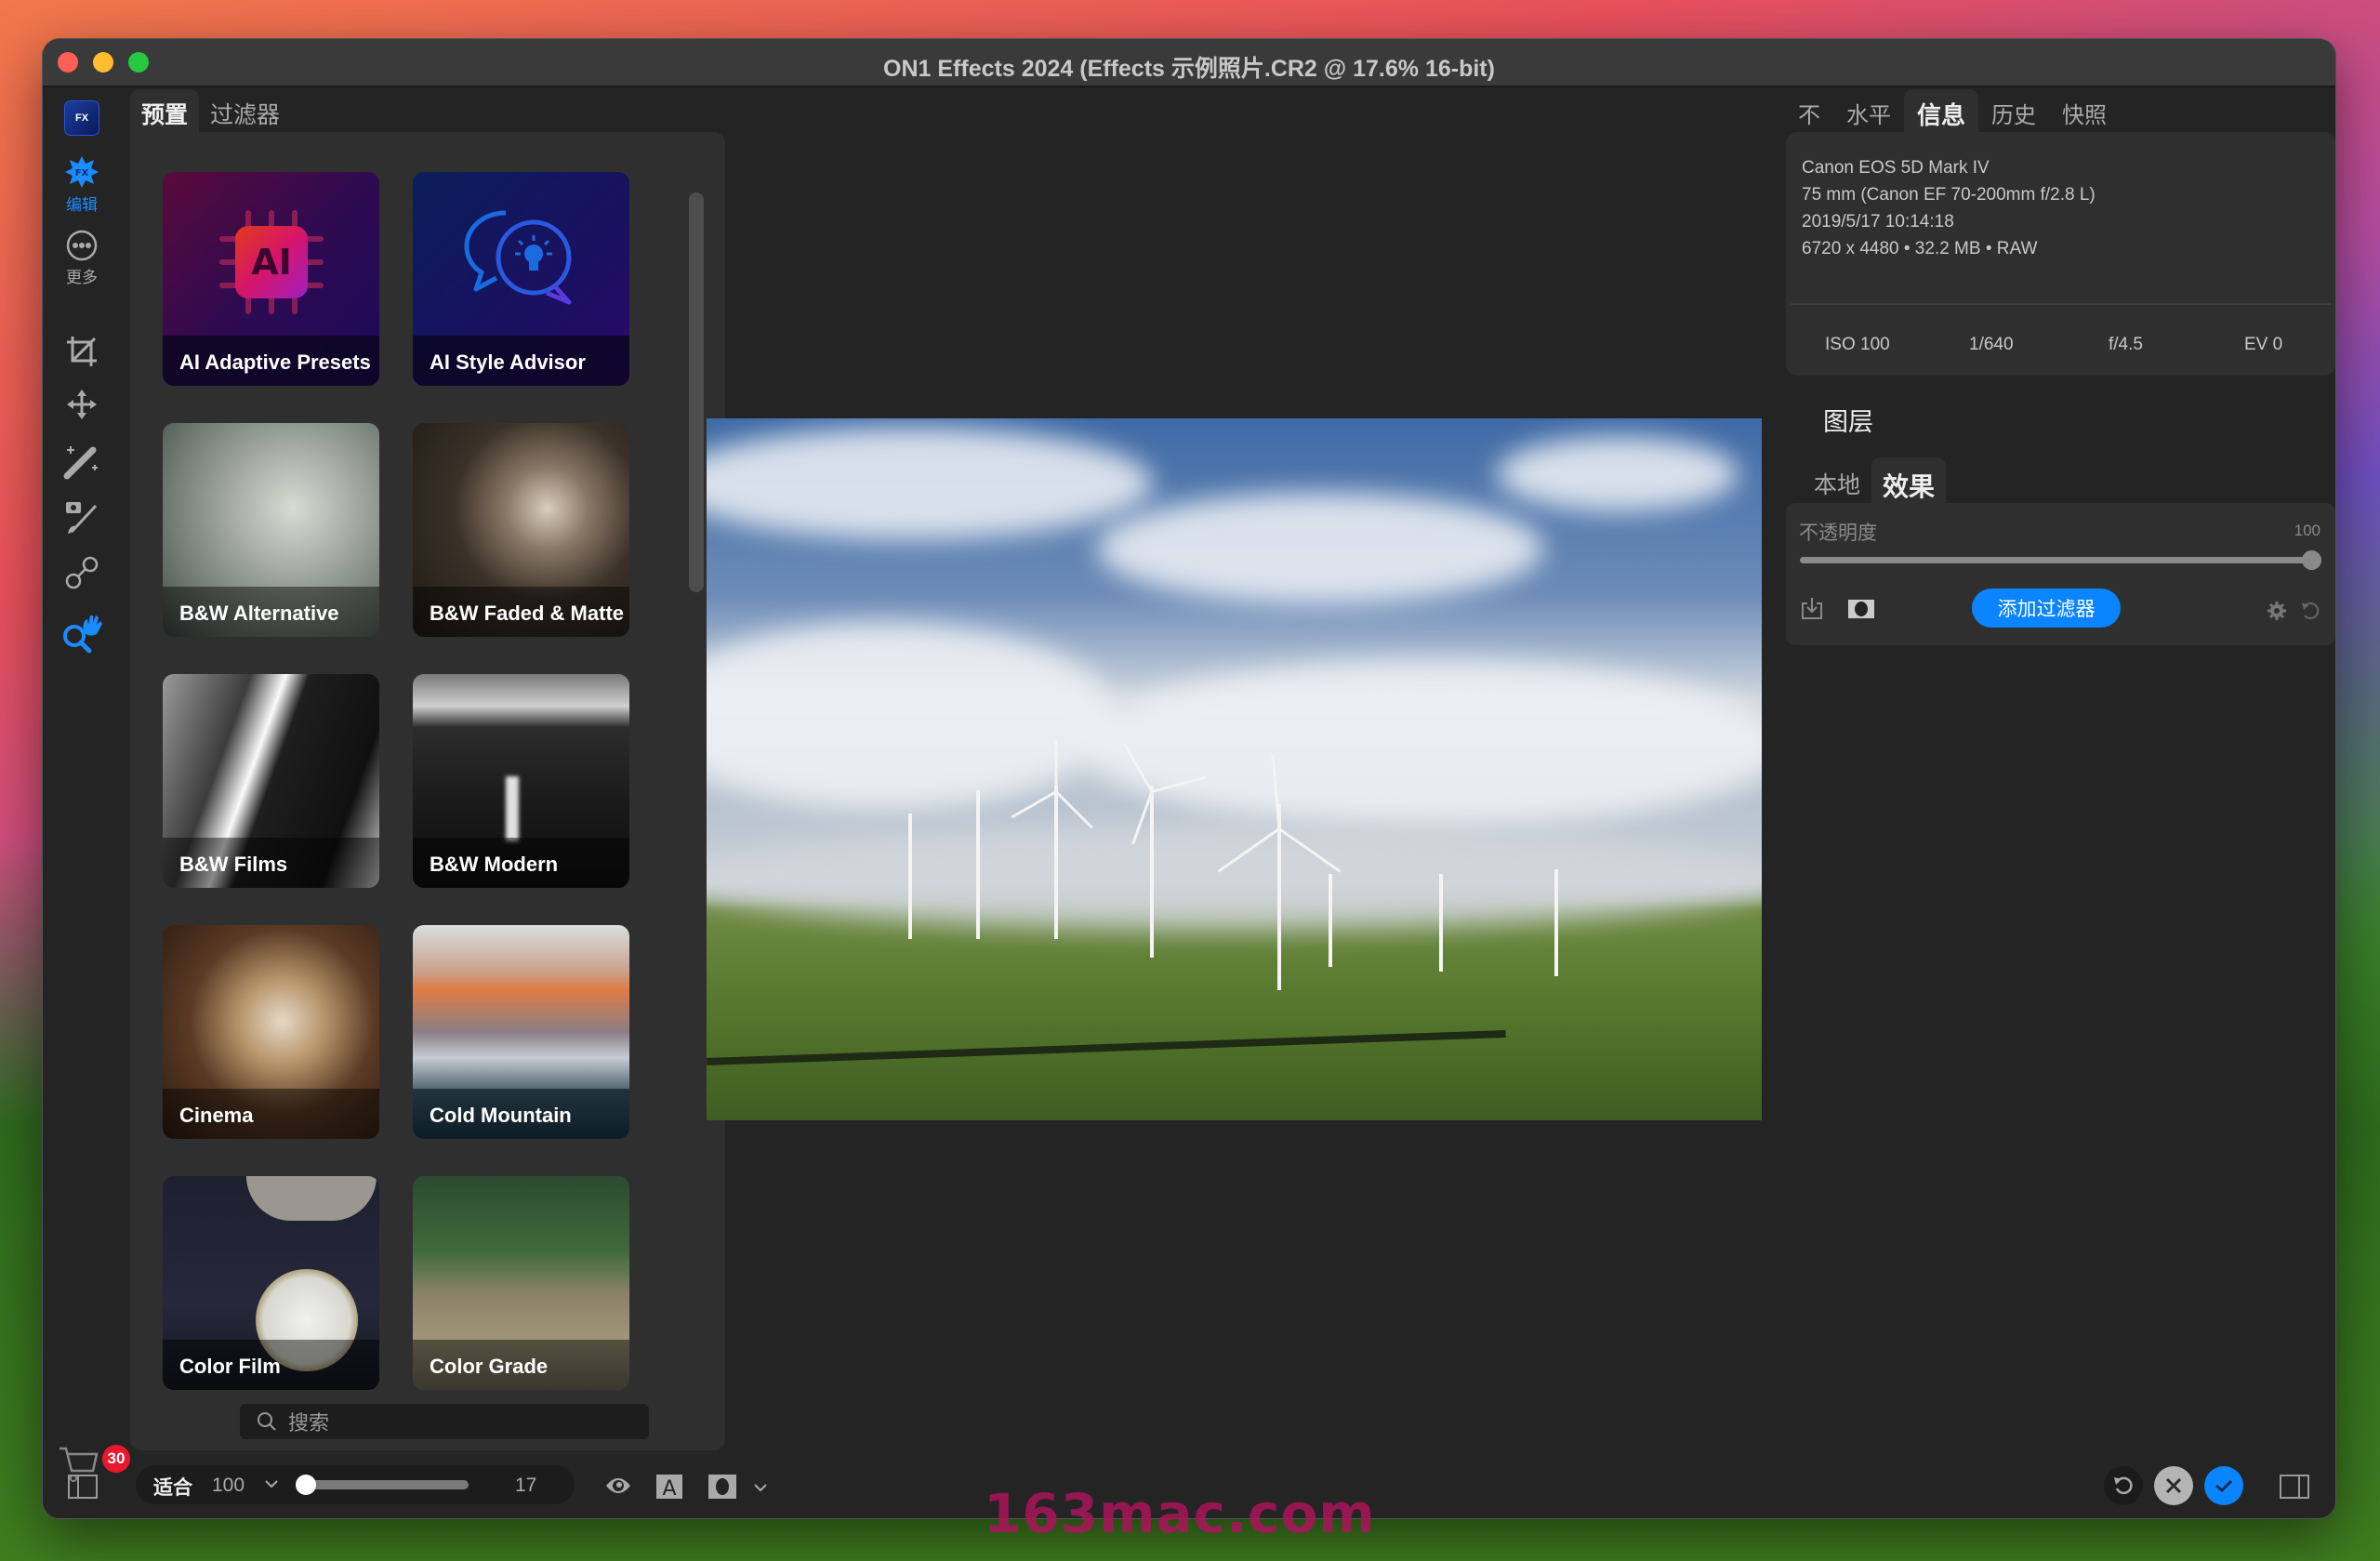 This screenshot has height=1561, width=2380. What do you see at coordinates (1812, 608) in the screenshot?
I see `import-icon` at bounding box center [1812, 608].